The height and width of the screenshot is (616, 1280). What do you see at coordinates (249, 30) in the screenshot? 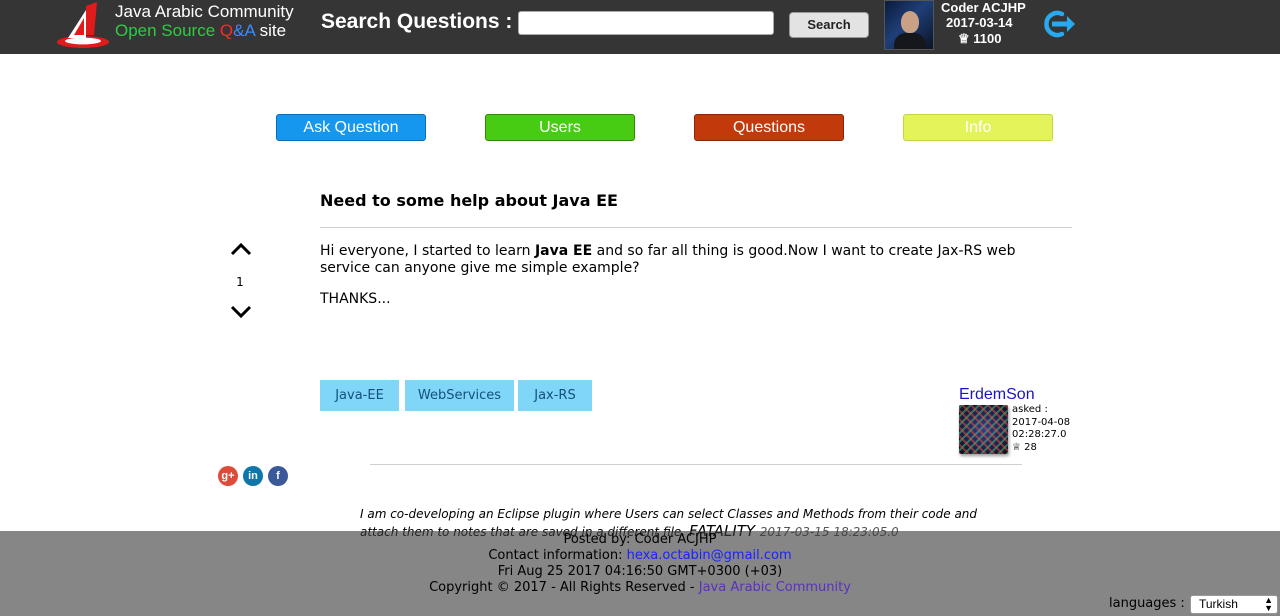
I see `brand-a: A` at bounding box center [249, 30].